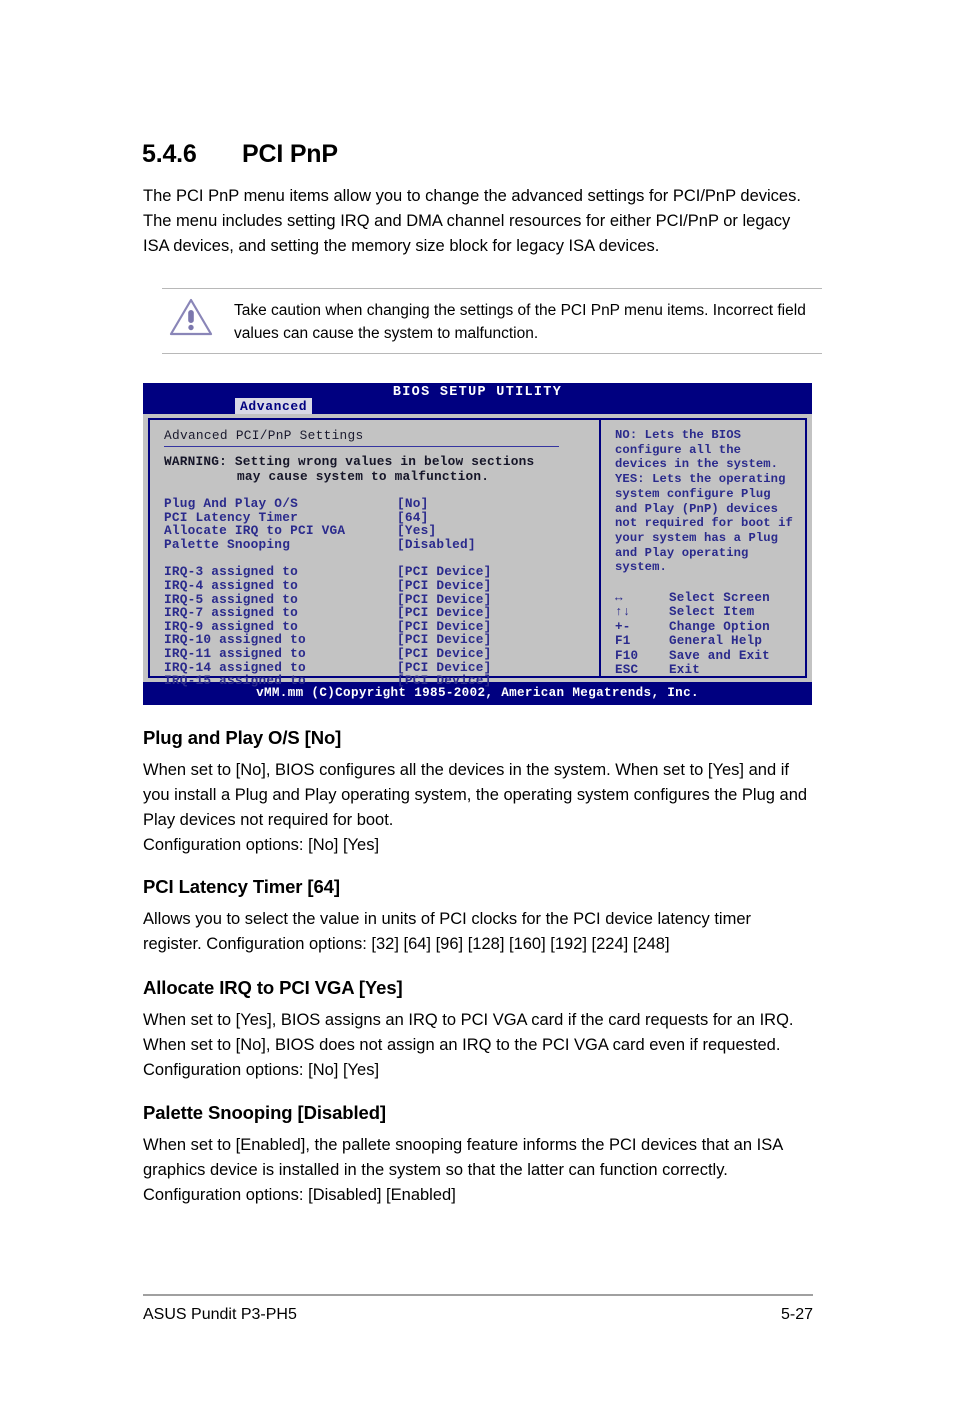 The width and height of the screenshot is (954, 1406). I want to click on section-title: PCI PnP, so click(290, 154).